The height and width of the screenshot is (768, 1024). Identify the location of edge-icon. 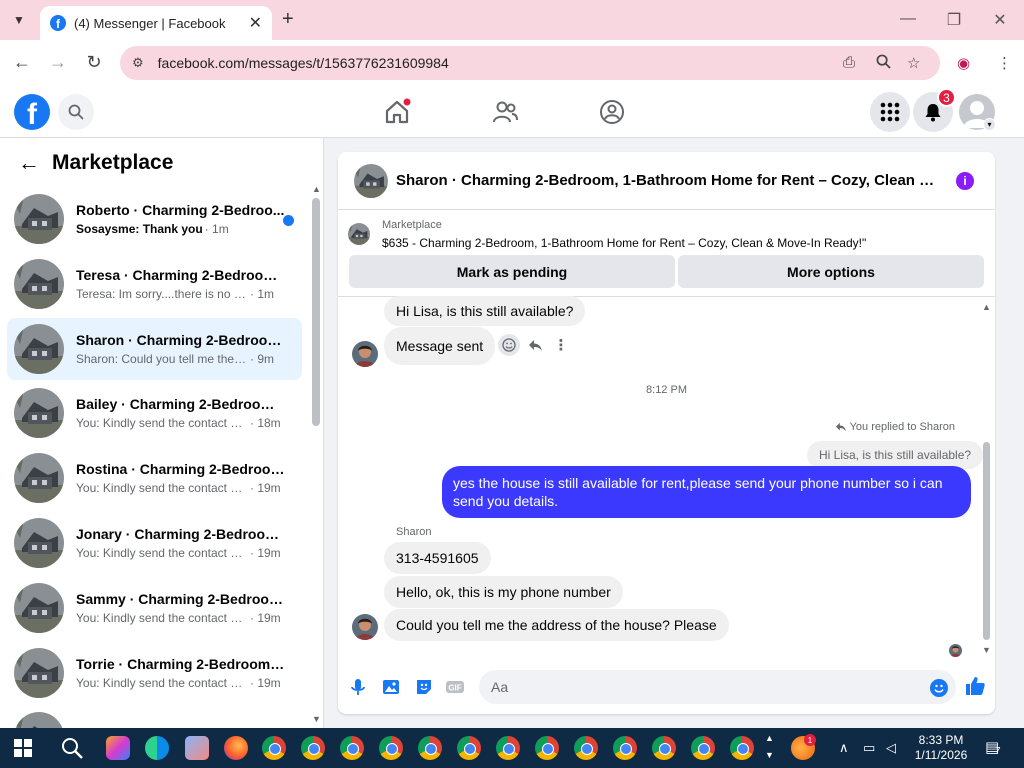
(157, 748).